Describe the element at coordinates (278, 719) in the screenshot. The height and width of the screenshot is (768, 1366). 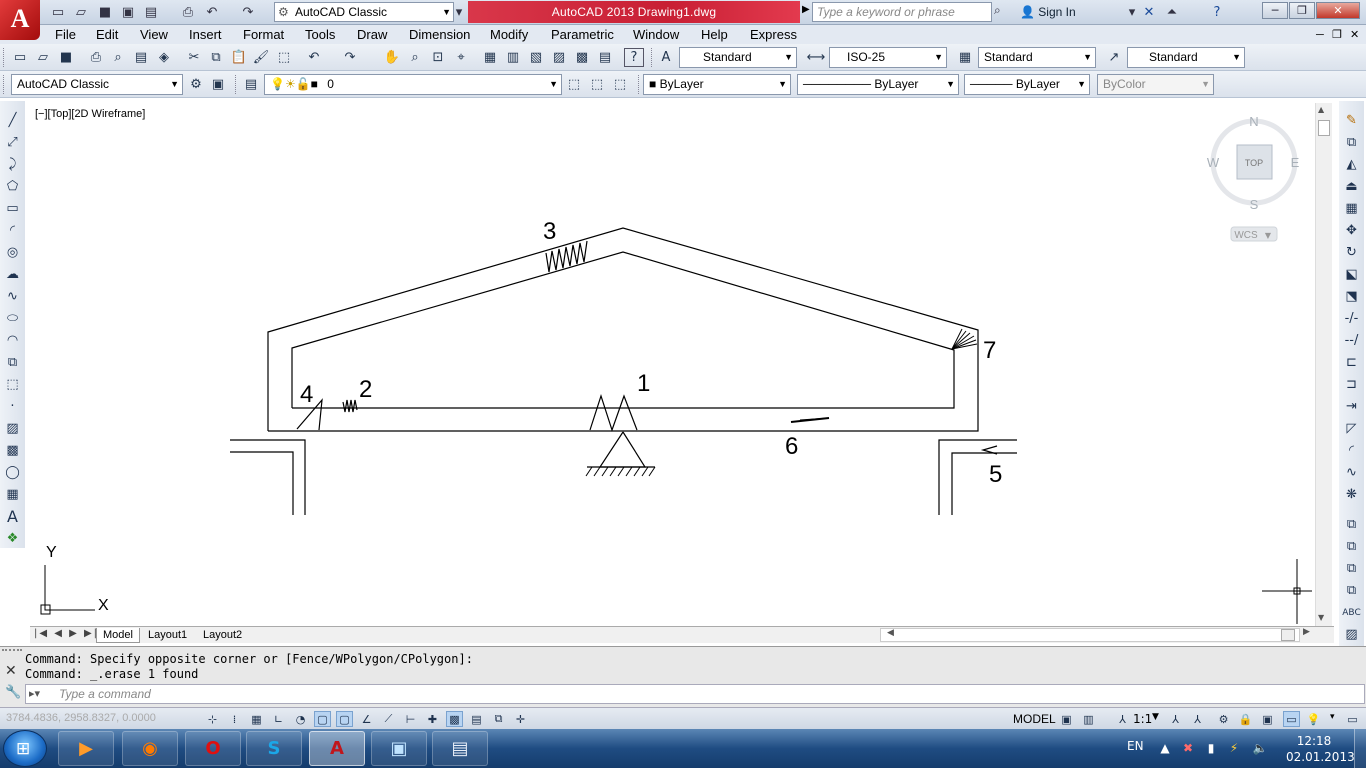
I see `ortho-mode-icon: ∟` at that location.